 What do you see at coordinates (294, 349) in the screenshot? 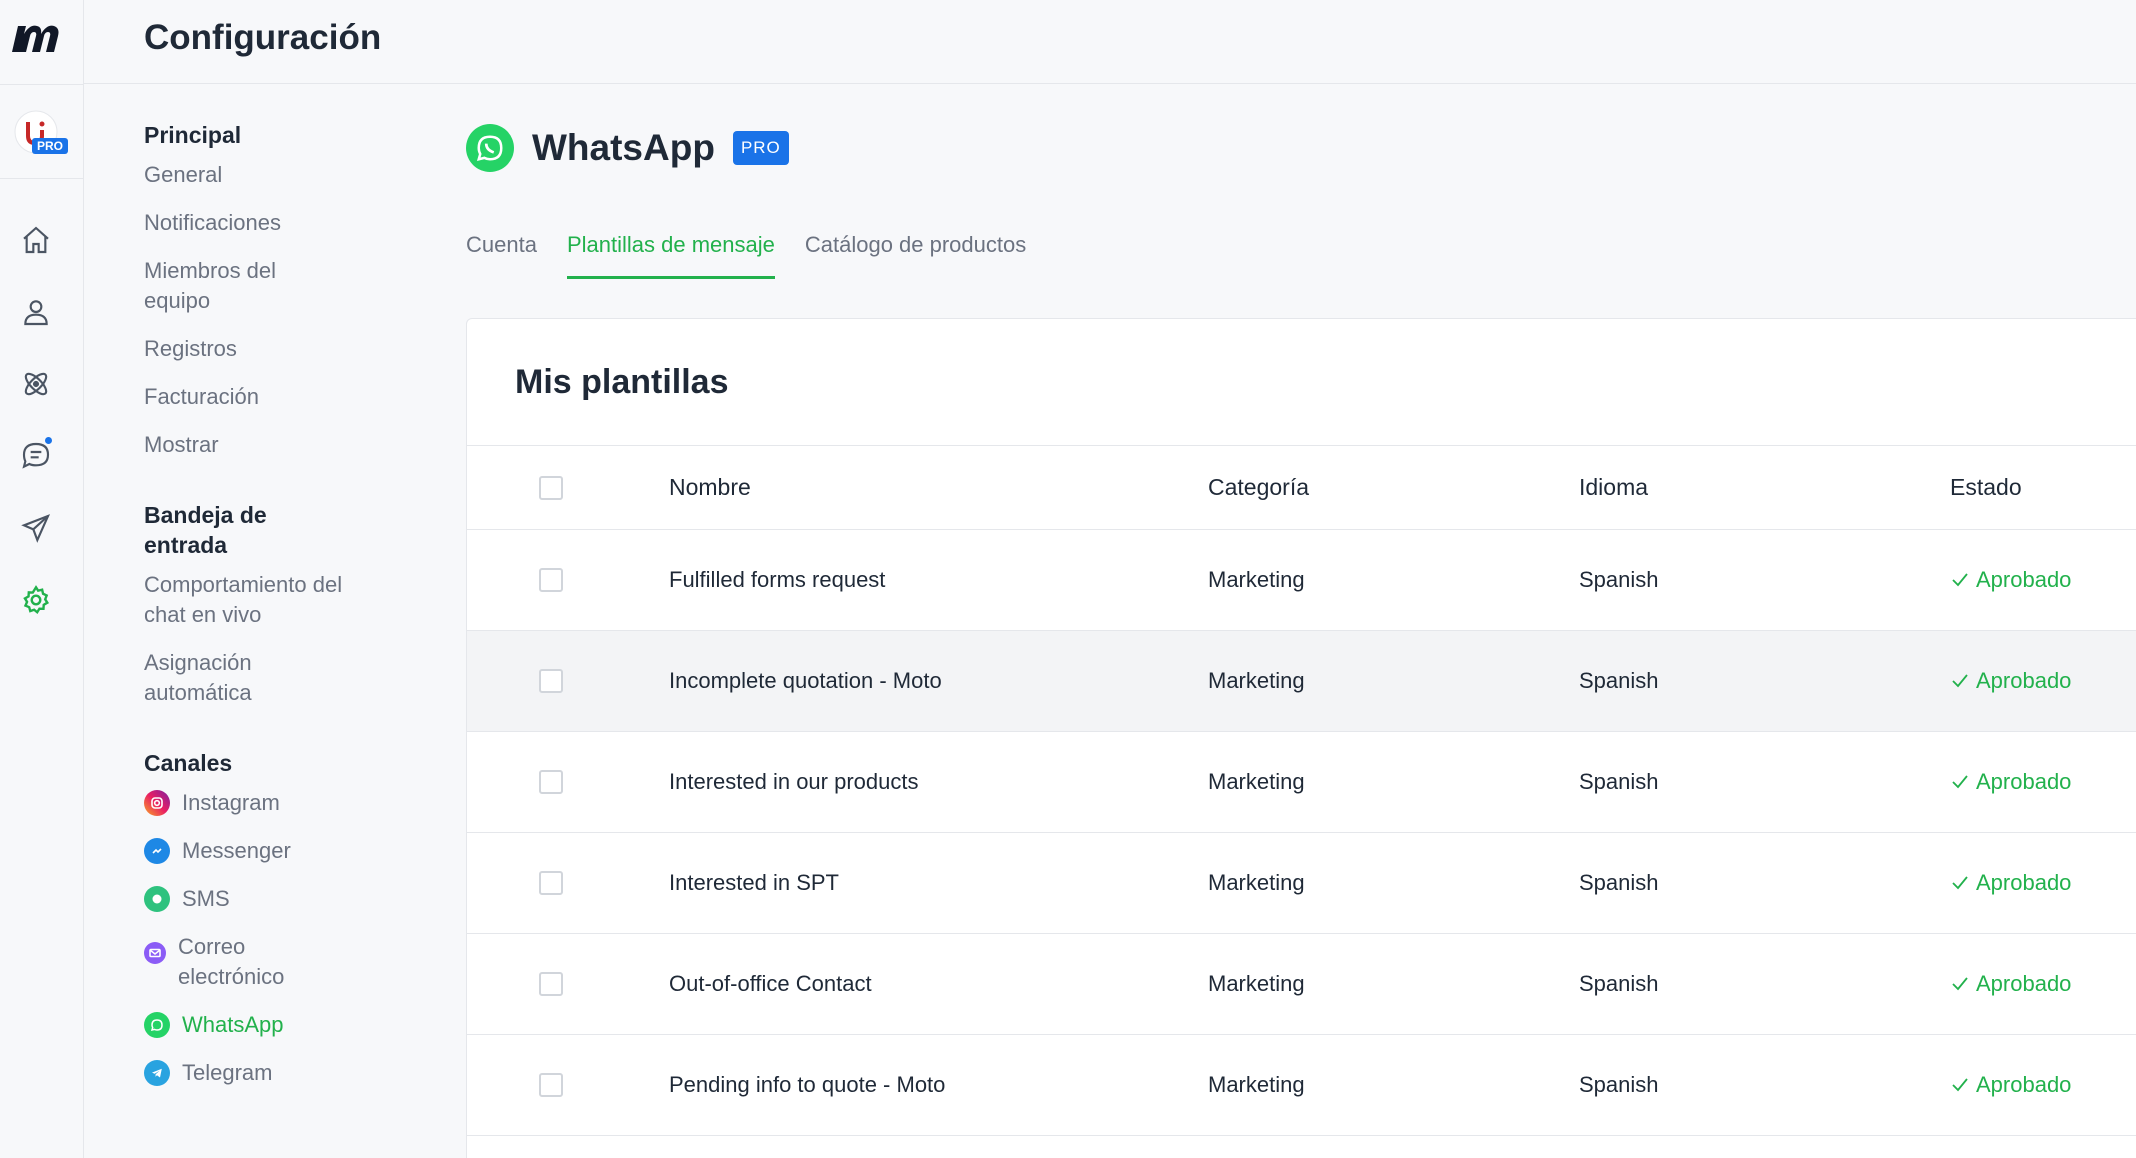
I see `nav-item-logs: Registros` at bounding box center [294, 349].